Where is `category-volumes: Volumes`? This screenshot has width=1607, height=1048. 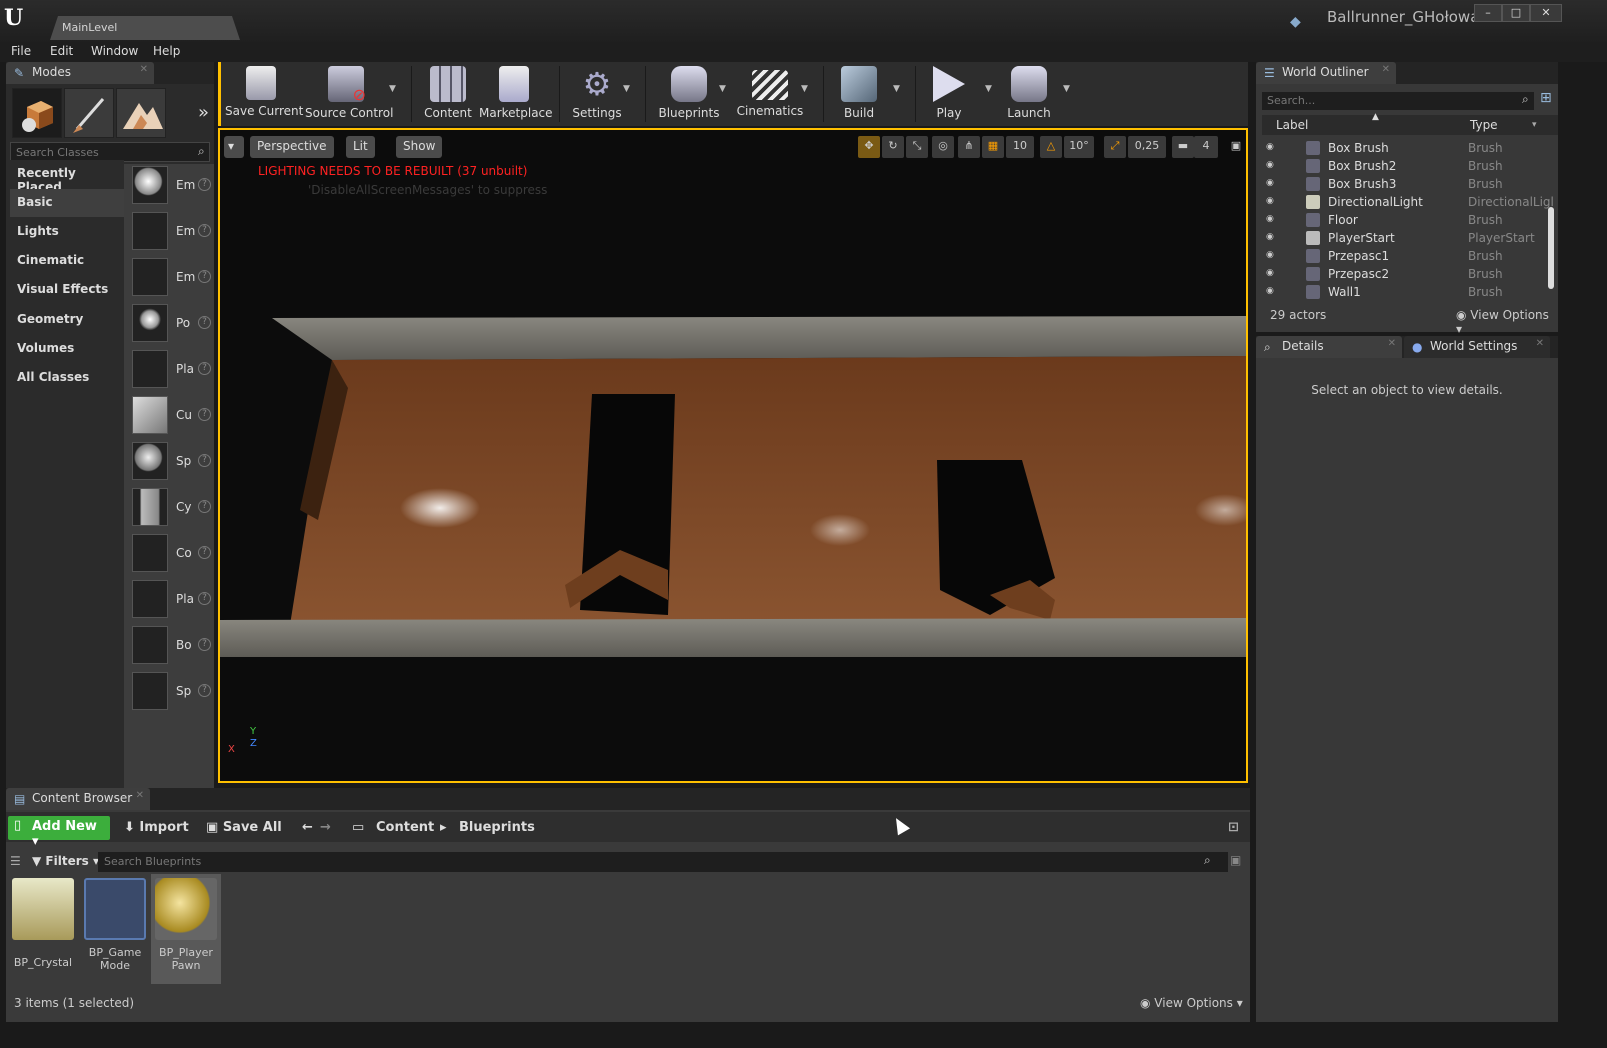
category-volumes: Volumes is located at coordinates (67, 349).